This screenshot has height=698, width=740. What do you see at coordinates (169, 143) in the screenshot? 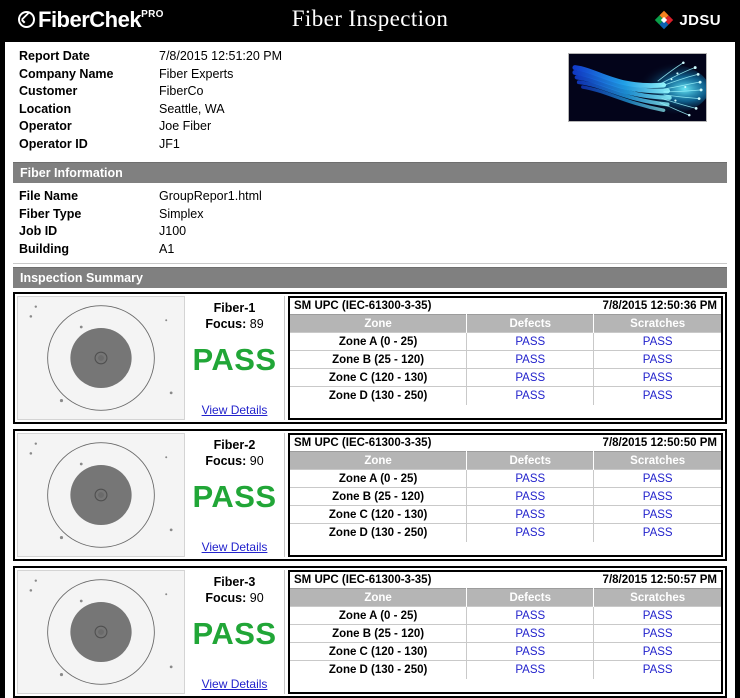
I see `report-field-value: JF1` at bounding box center [169, 143].